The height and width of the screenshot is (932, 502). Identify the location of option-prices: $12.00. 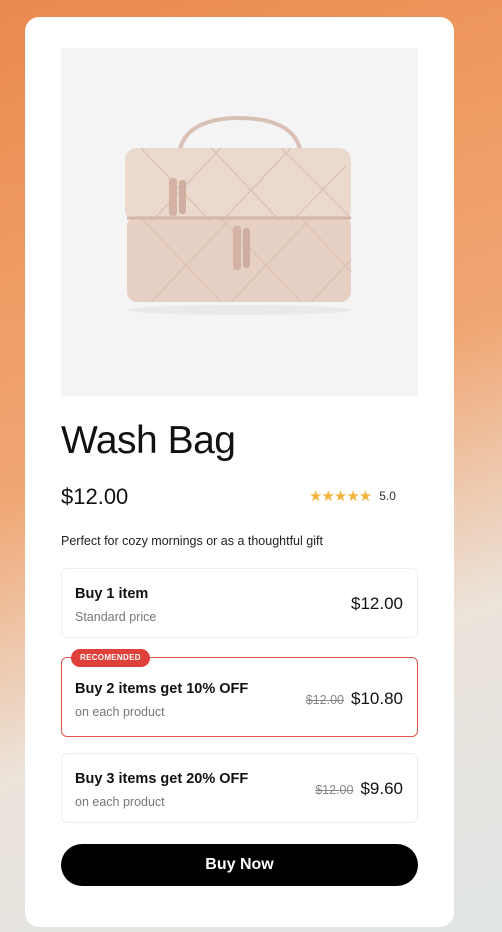
(377, 604).